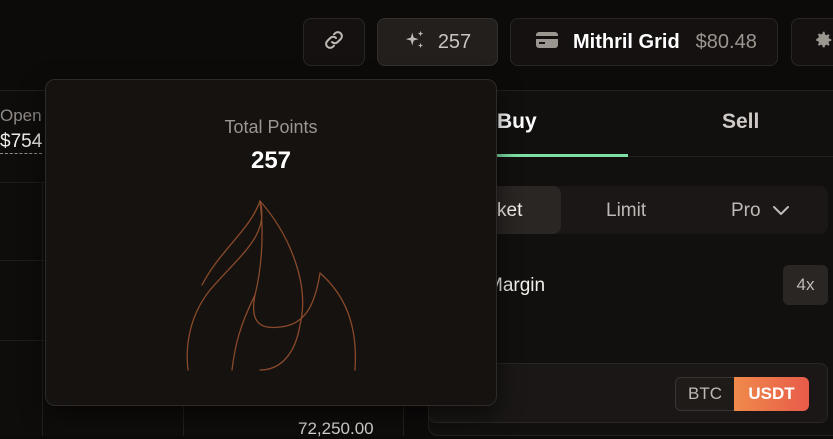 The height and width of the screenshot is (439, 833). I want to click on popover-points-value: 257, so click(271, 160).